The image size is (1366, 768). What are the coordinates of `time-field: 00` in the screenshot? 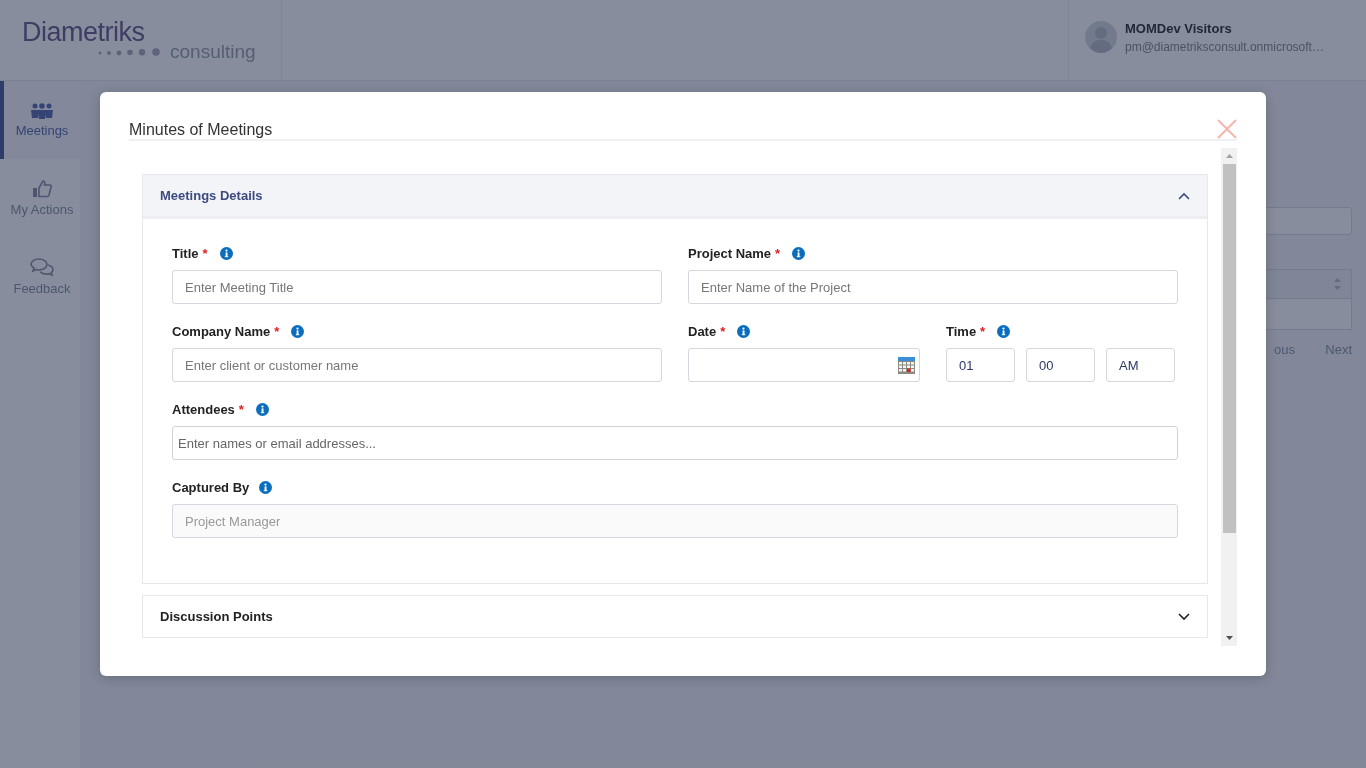 It's located at (1060, 365).